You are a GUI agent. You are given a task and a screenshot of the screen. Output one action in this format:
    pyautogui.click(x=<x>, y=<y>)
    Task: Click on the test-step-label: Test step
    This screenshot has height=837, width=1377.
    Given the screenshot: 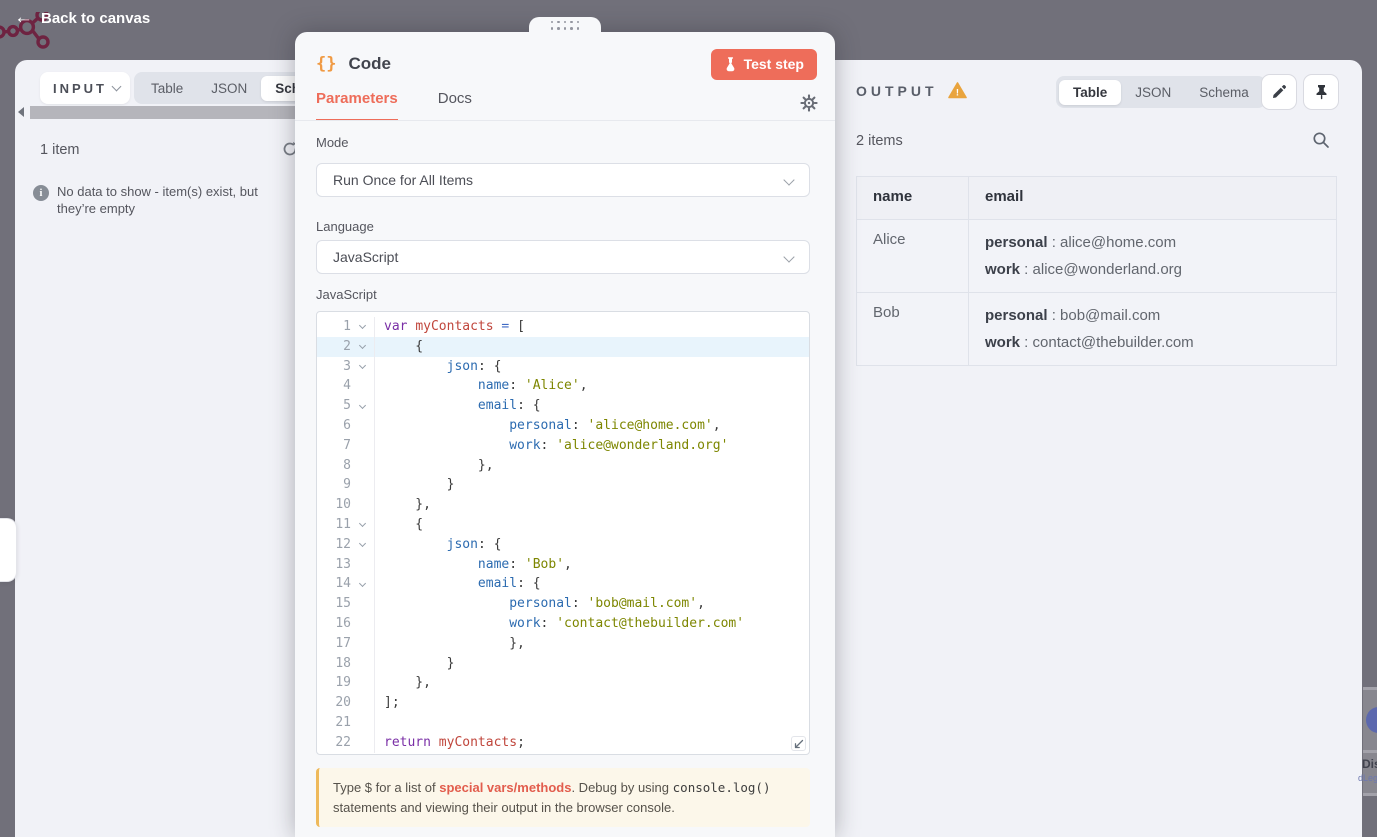 What is the action you would take?
    pyautogui.click(x=773, y=64)
    